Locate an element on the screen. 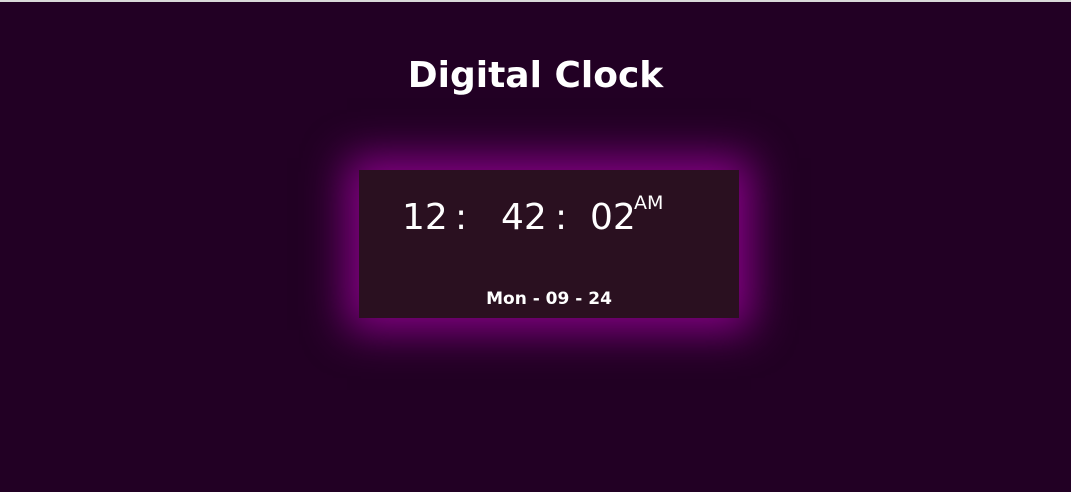  date-display: Mon - 09 - 24 is located at coordinates (549, 299).